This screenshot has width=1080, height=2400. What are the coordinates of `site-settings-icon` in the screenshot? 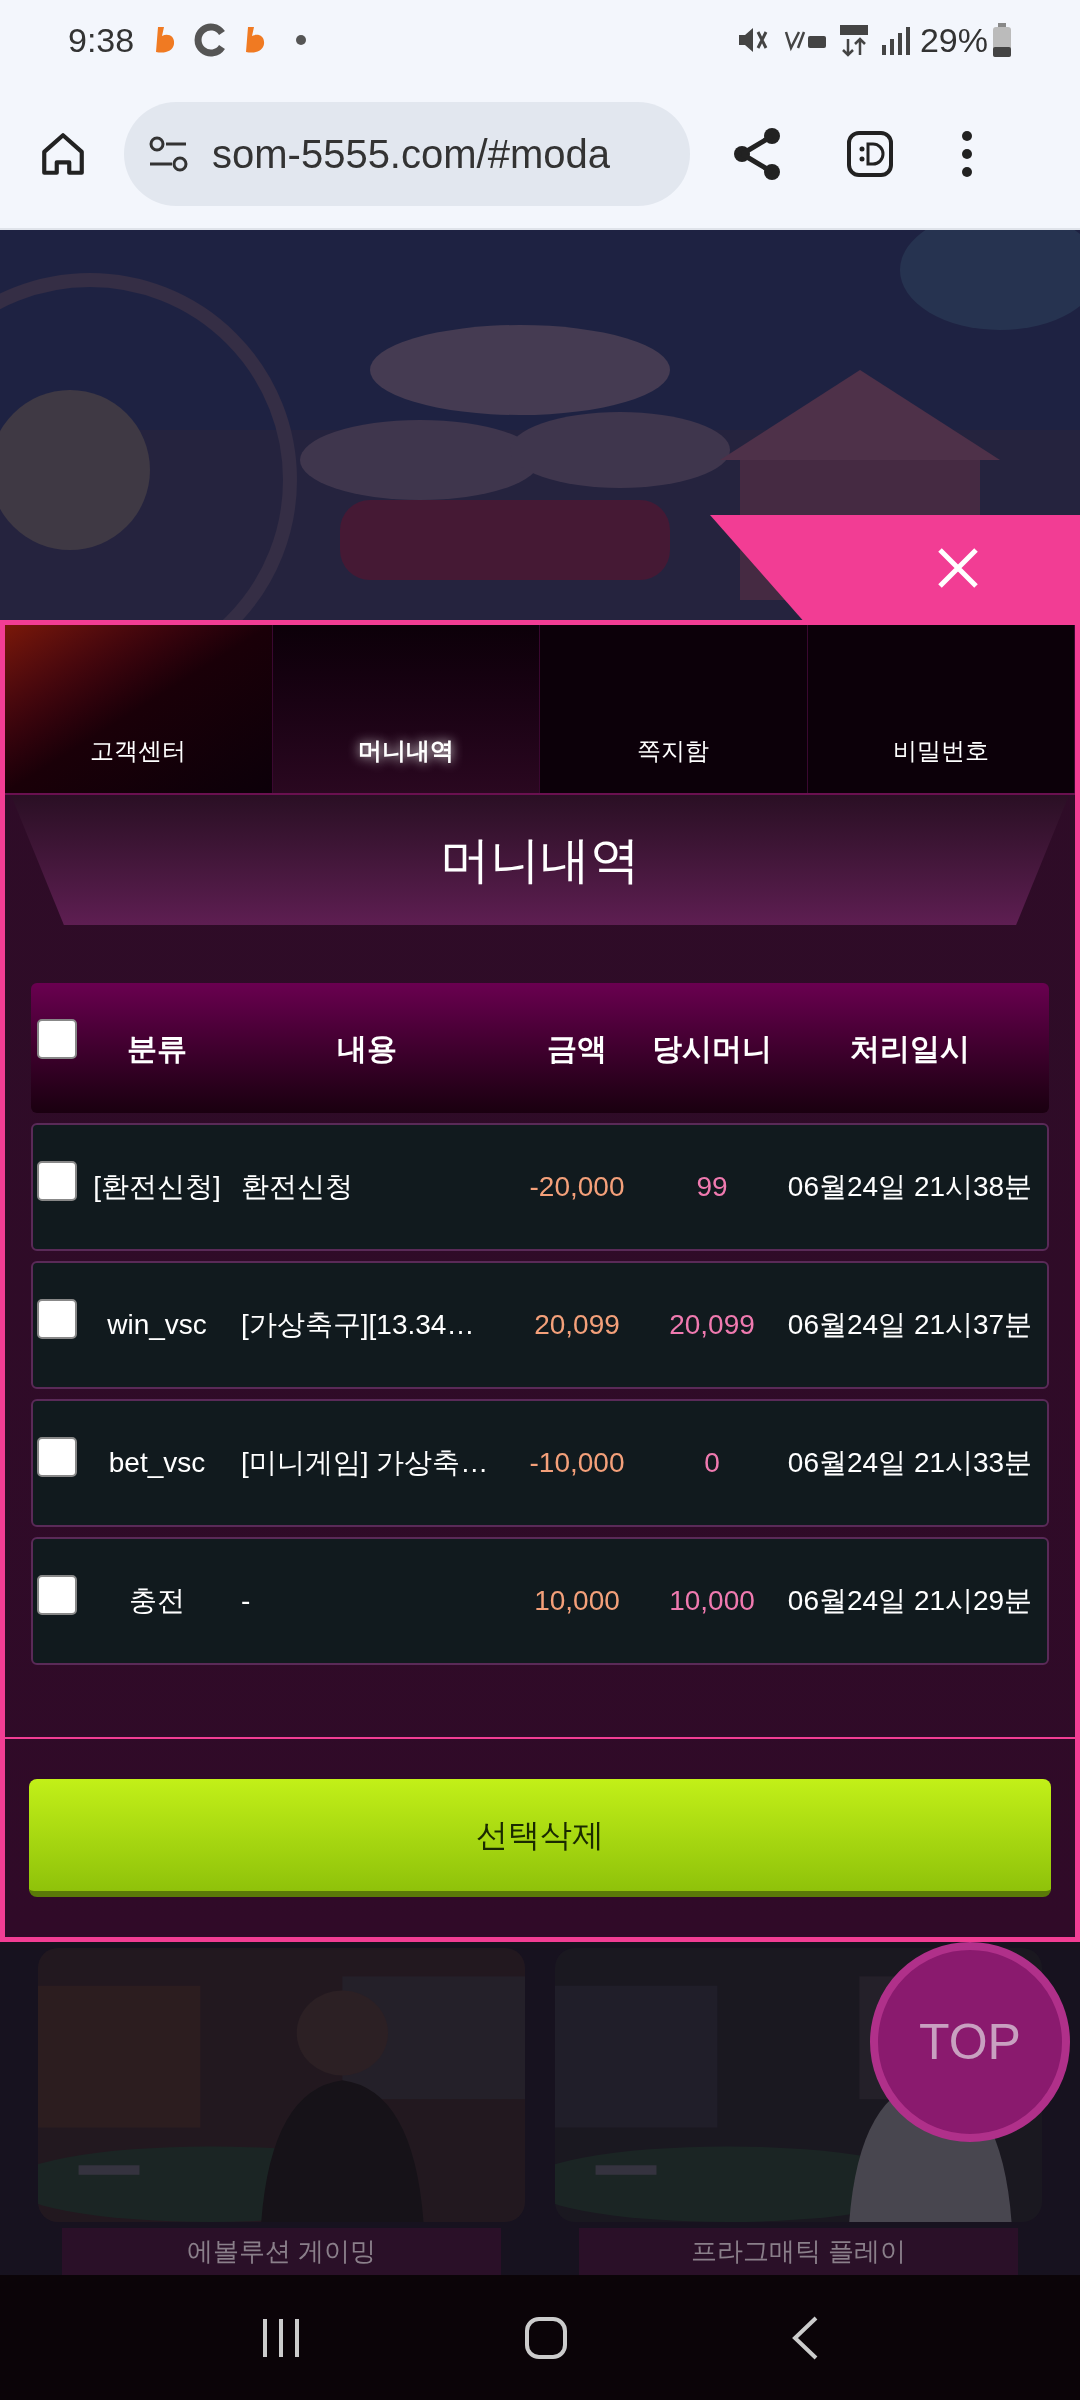 It's located at (169, 154).